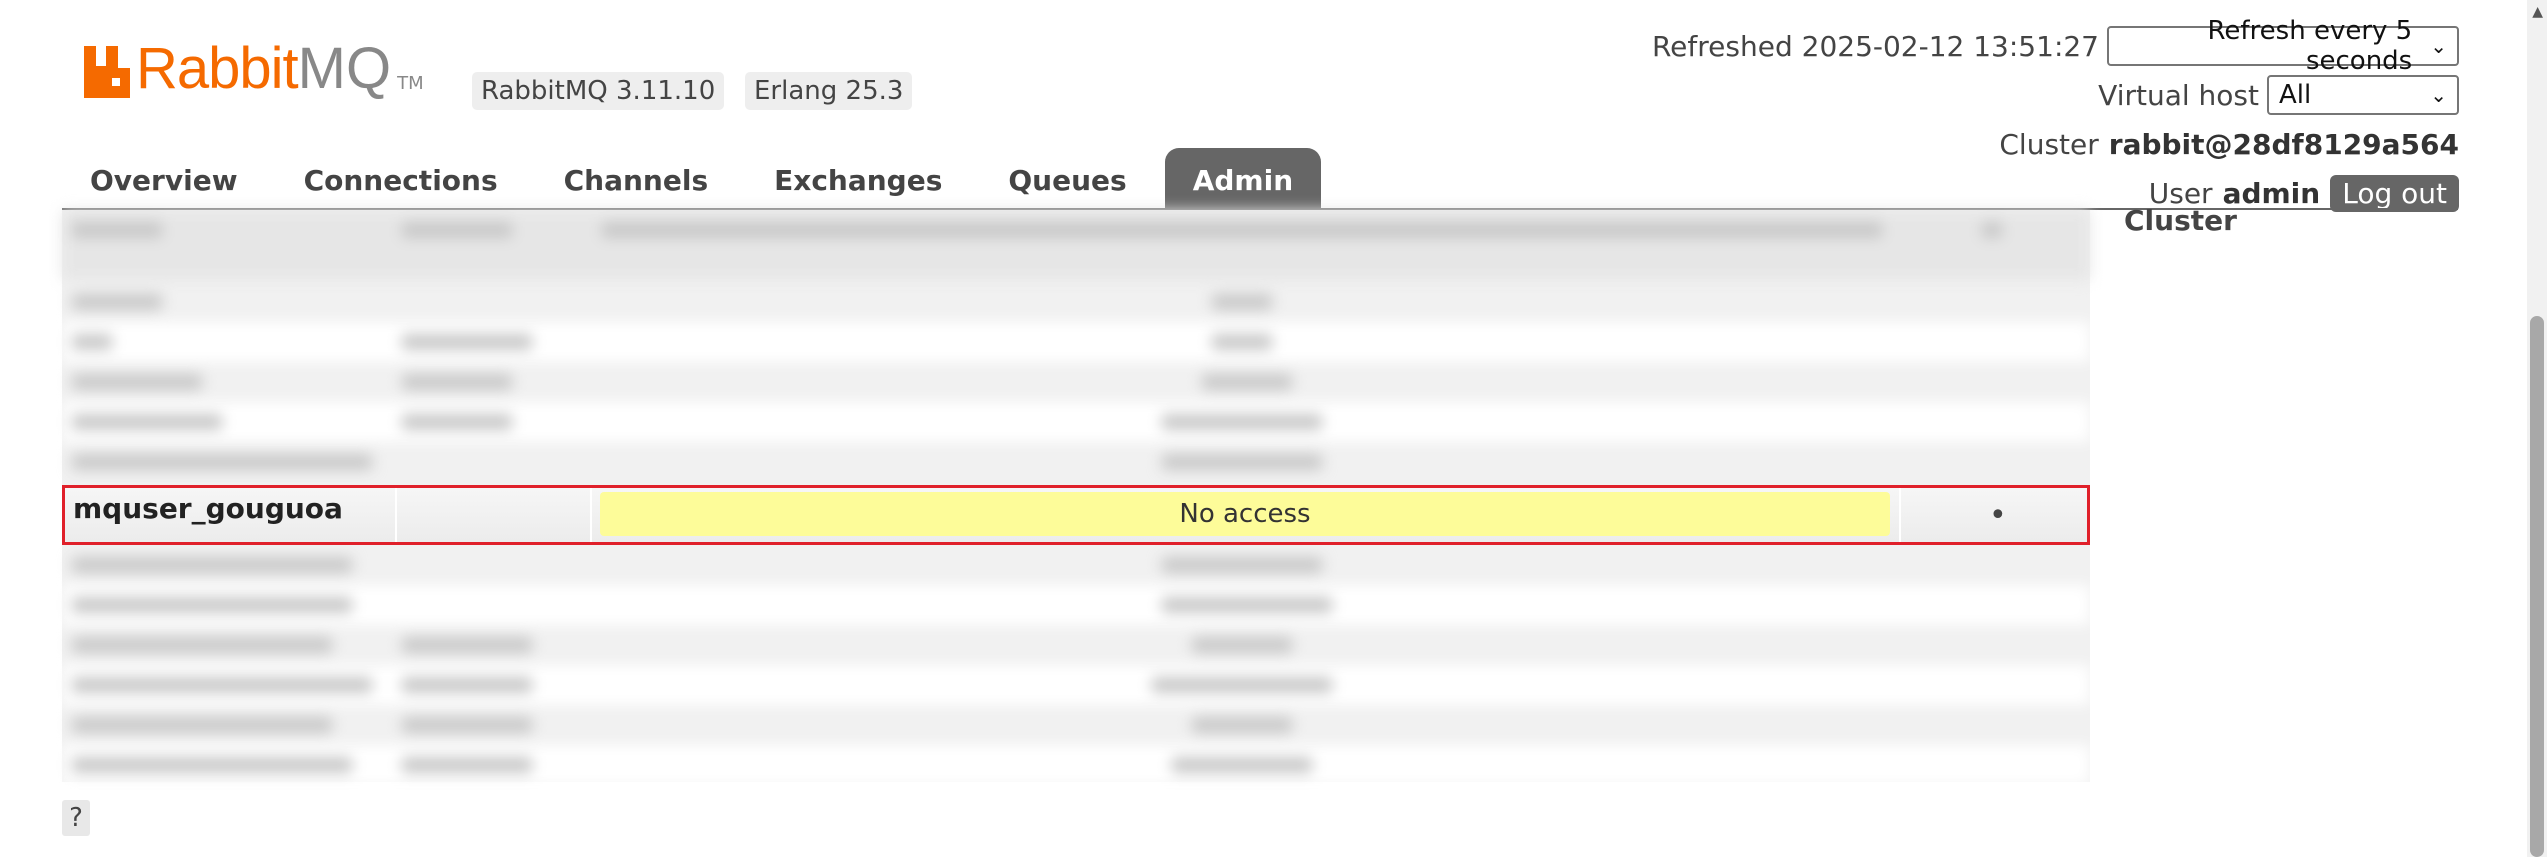  What do you see at coordinates (1875, 46) in the screenshot?
I see `refreshed-label: Refreshed 2025-02-12 13:51:27` at bounding box center [1875, 46].